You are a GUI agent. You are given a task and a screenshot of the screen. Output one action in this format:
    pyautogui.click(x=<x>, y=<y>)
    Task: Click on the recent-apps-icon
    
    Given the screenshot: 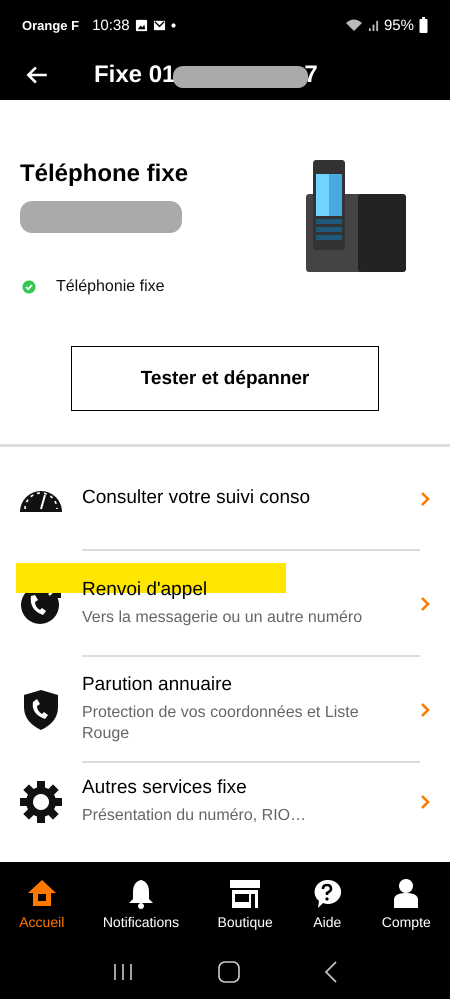 What is the action you would take?
    pyautogui.click(x=123, y=972)
    